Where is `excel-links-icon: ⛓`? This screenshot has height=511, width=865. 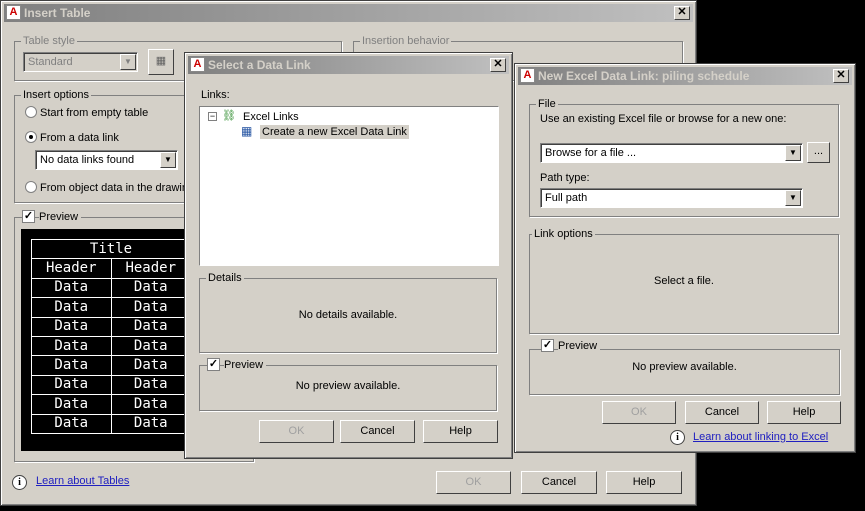
excel-links-icon: ⛓ is located at coordinates (229, 116).